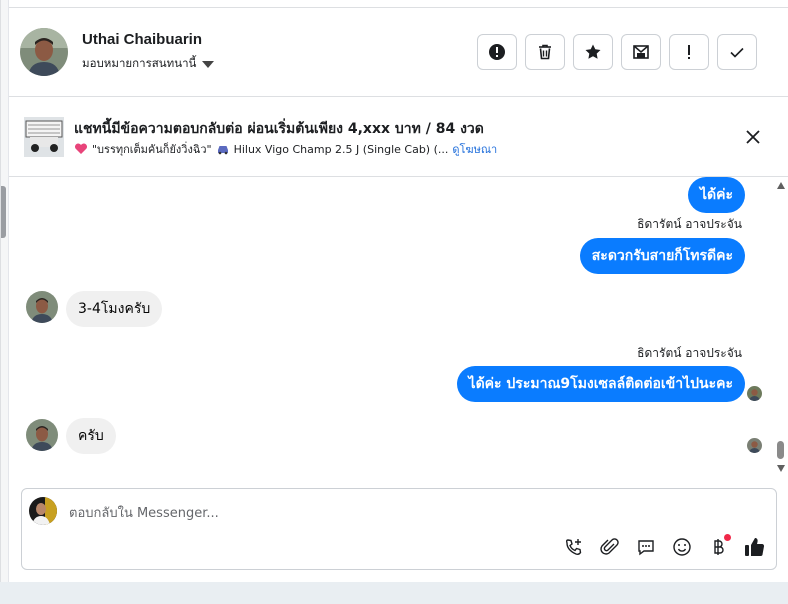 This screenshot has width=788, height=604. I want to click on car-icon, so click(222, 150).